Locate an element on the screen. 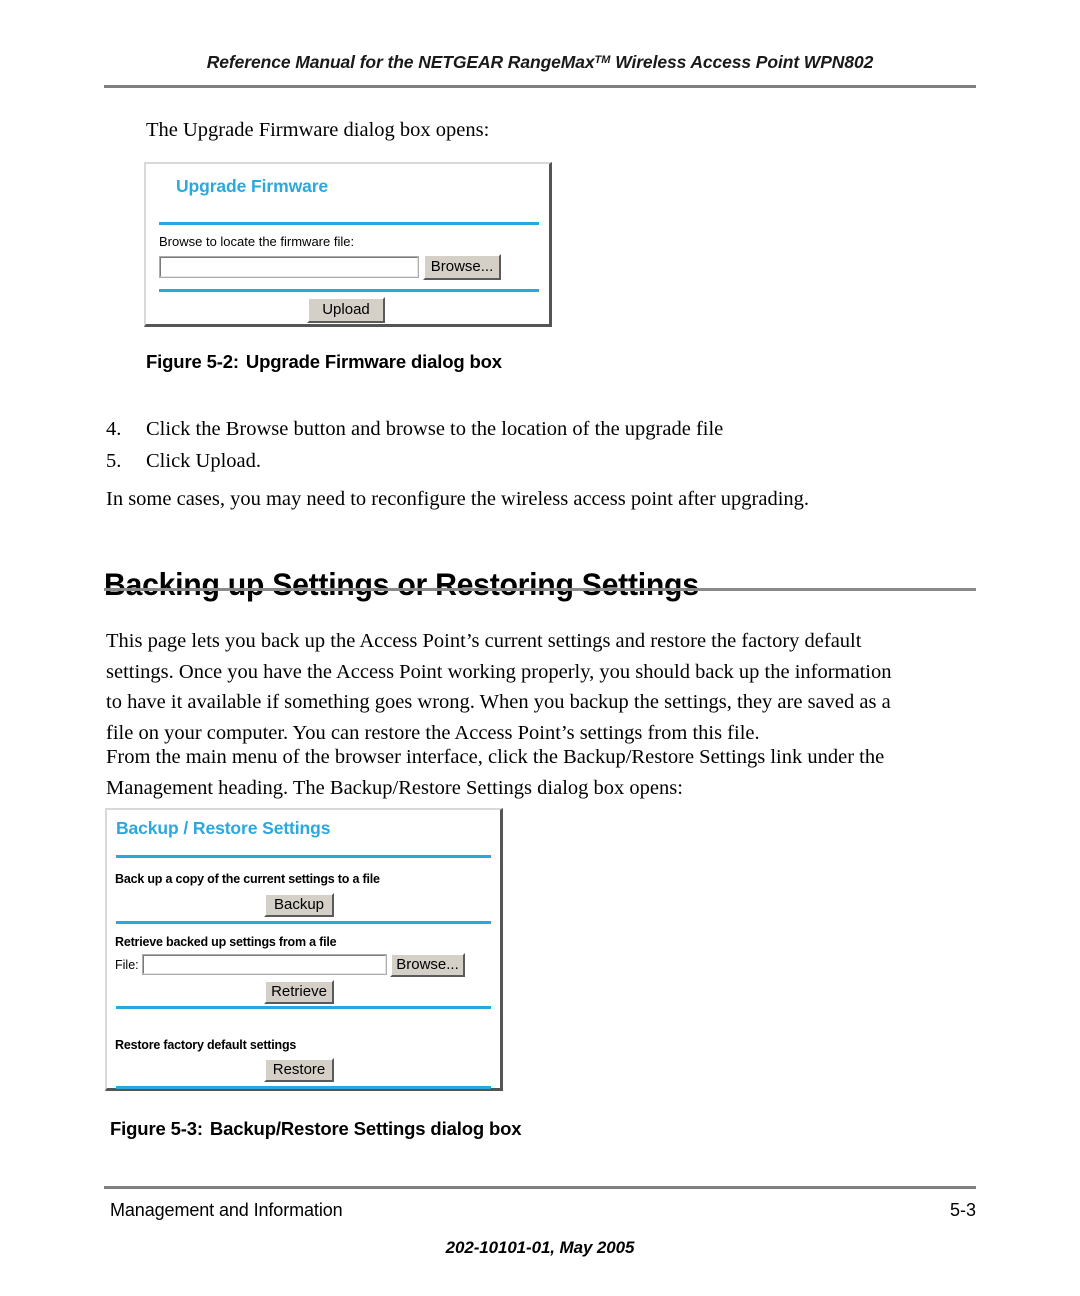 The height and width of the screenshot is (1296, 1080). restore-section-label: Restore factory default settings is located at coordinates (206, 1045).